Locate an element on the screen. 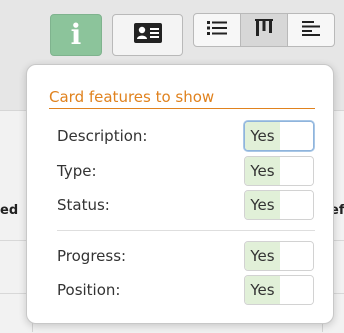  columns-icon is located at coordinates (264, 30).